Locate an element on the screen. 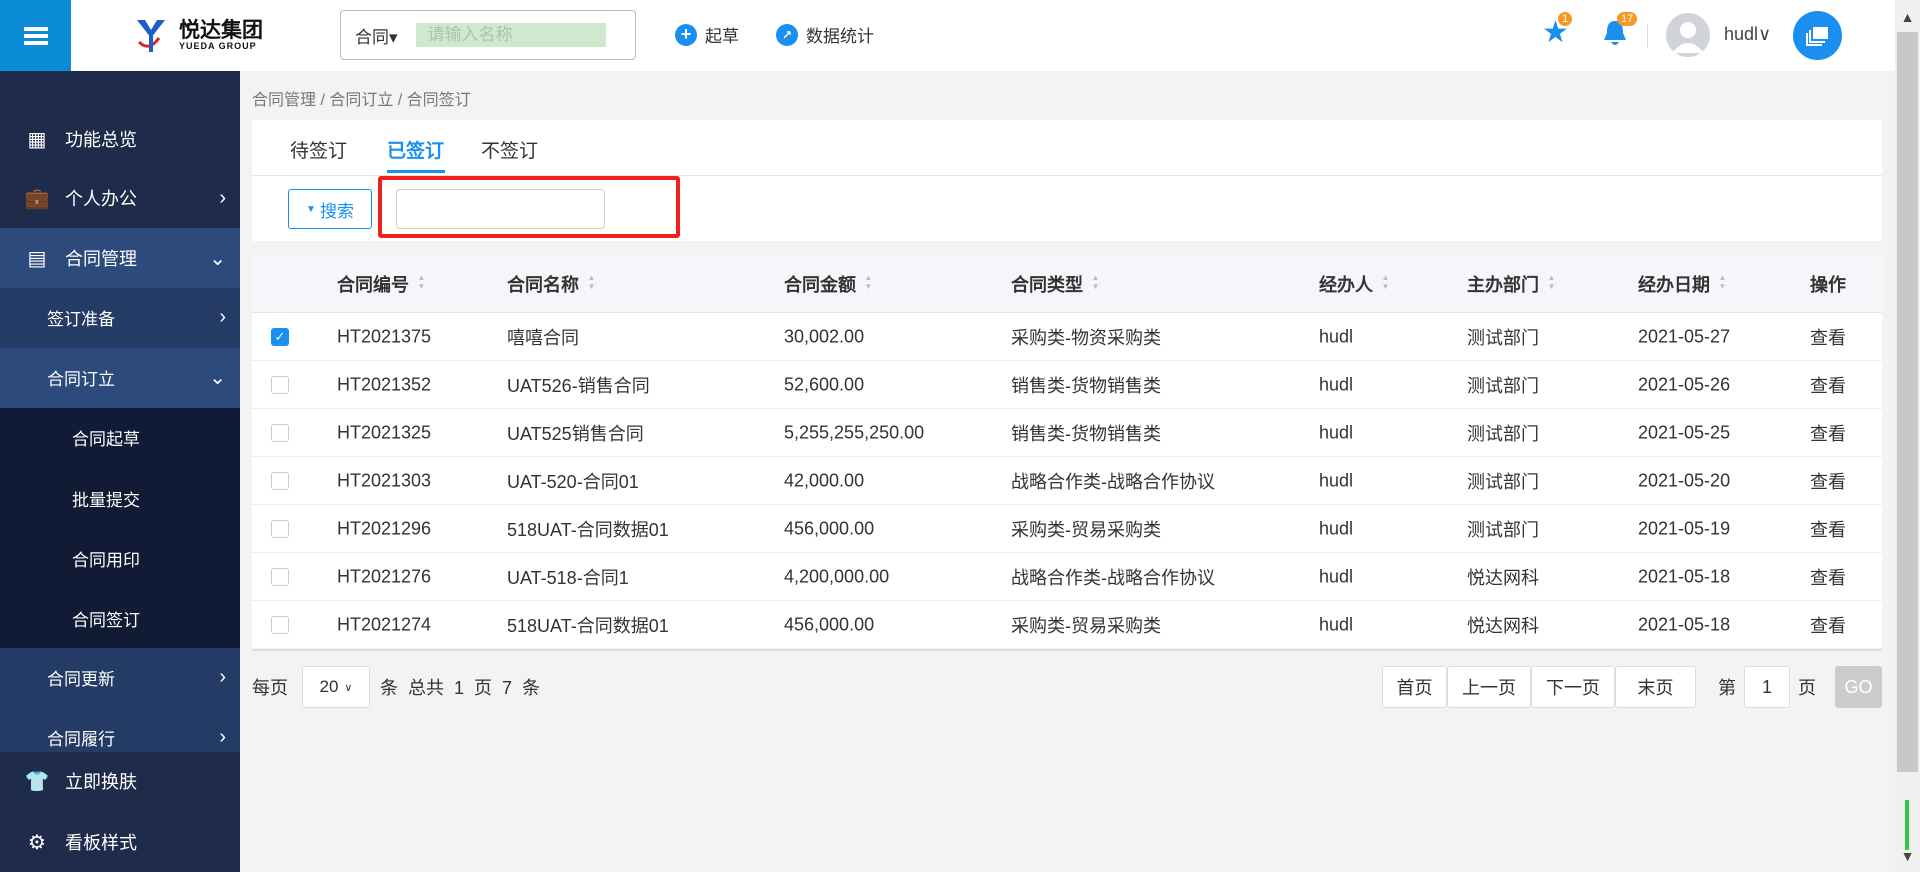  global-search: 合同▾ 请输入名称 is located at coordinates (488, 35).